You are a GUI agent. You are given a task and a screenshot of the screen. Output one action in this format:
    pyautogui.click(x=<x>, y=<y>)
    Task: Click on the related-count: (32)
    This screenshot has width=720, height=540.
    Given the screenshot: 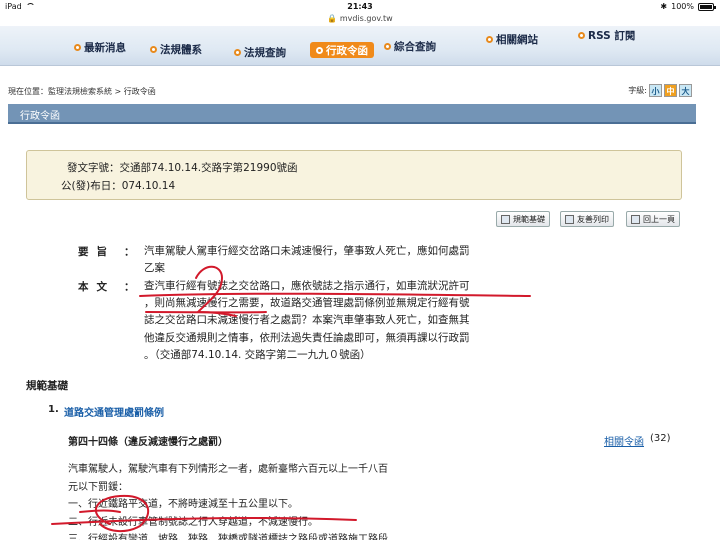 What is the action you would take?
    pyautogui.click(x=660, y=438)
    